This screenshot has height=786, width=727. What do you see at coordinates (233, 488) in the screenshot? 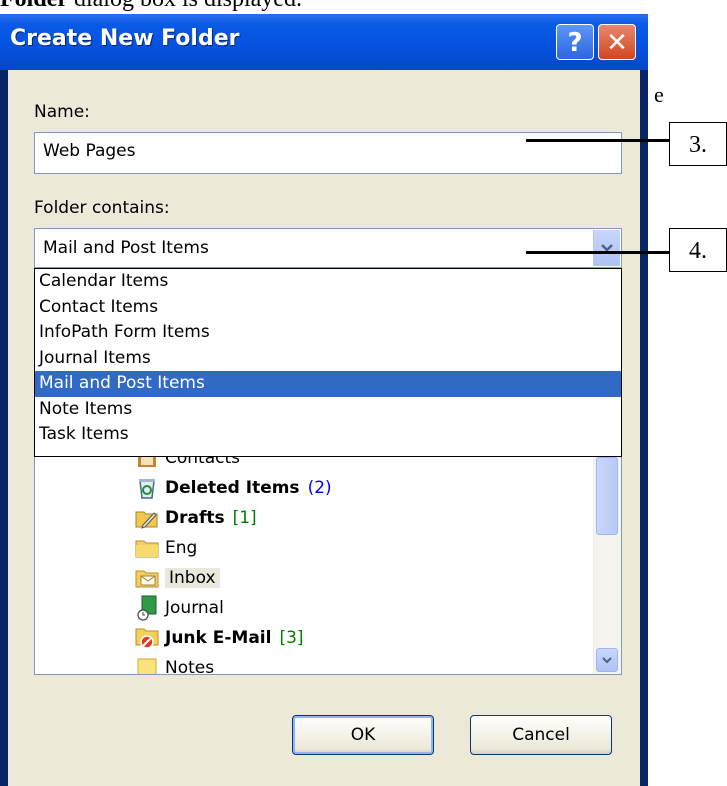
I see `tree-item-deleted-items: Deleted Items (2)` at bounding box center [233, 488].